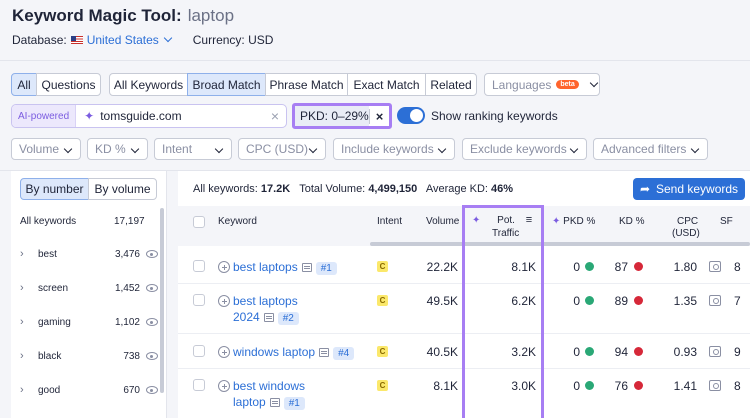  What do you see at coordinates (97, 15) in the screenshot?
I see `tool-name: Keyword Magic Tool:` at bounding box center [97, 15].